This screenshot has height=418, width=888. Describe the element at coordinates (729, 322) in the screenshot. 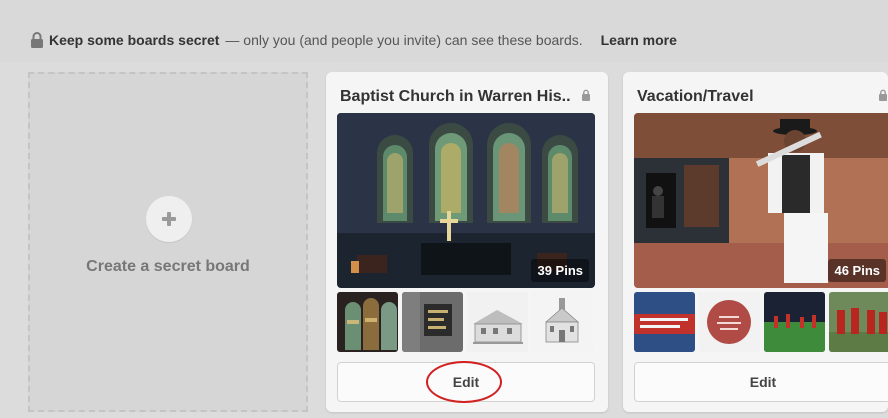

I see `thumbnail-quote-circle` at that location.